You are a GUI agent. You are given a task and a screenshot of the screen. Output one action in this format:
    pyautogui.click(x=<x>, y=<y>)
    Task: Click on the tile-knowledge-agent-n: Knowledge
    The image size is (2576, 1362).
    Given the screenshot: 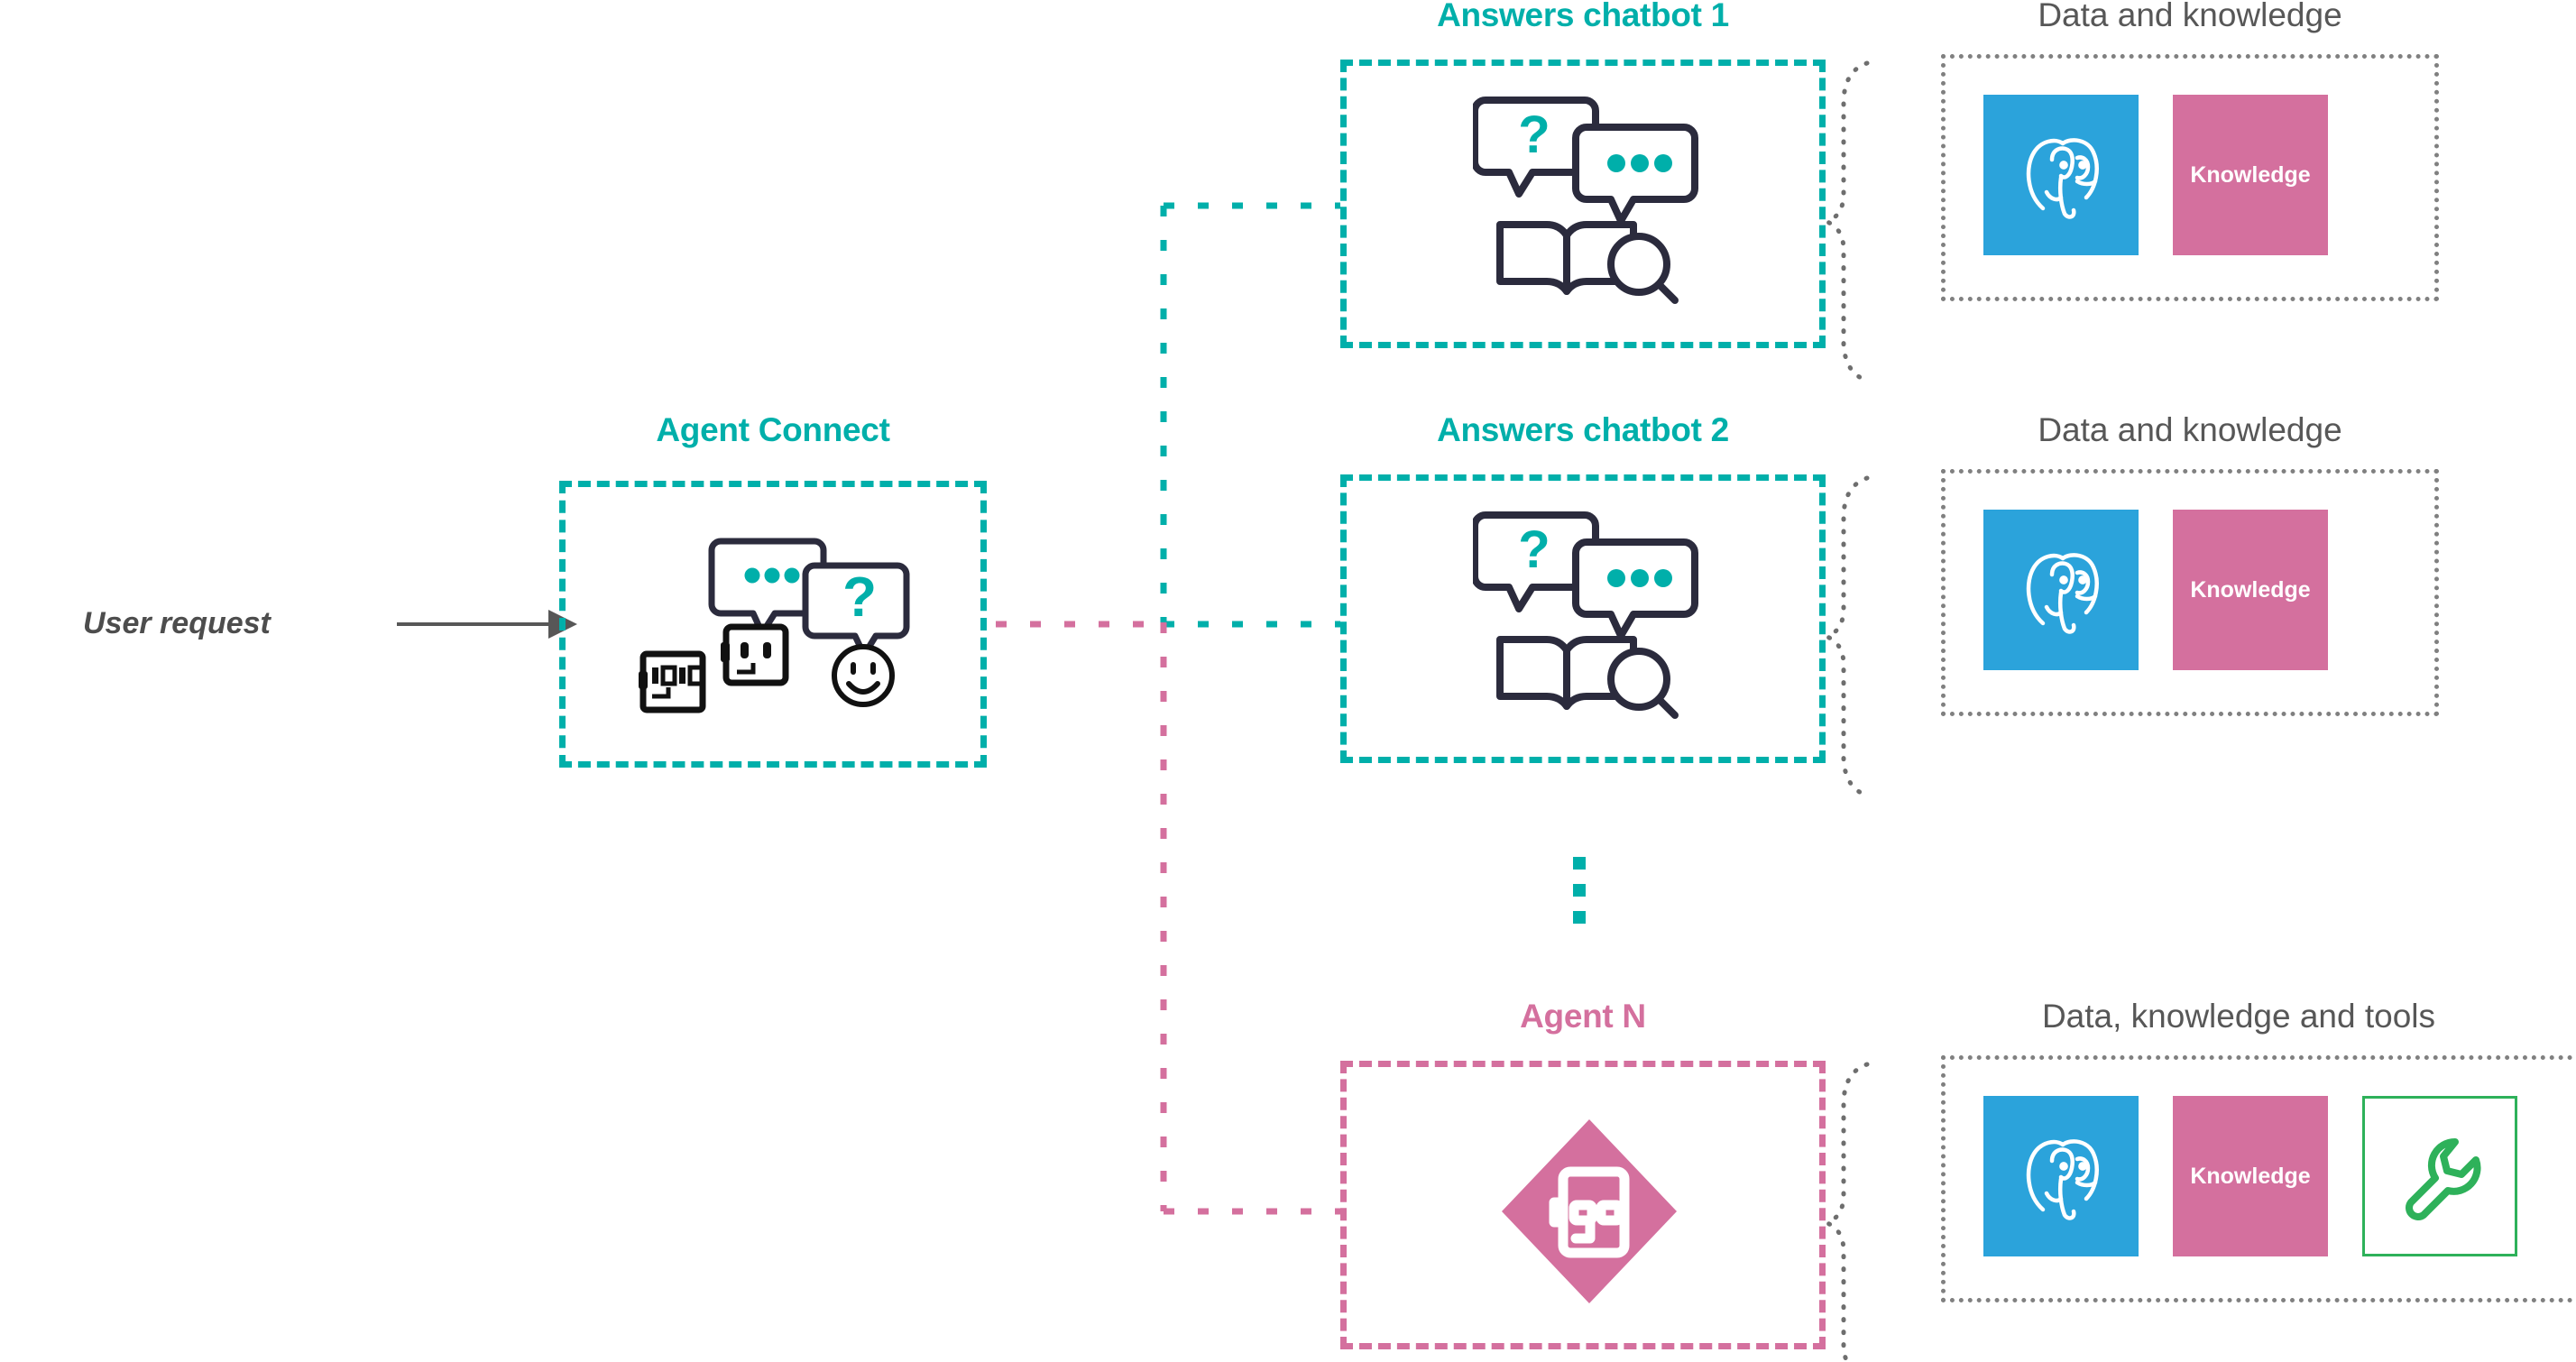 What is the action you would take?
    pyautogui.click(x=2250, y=1176)
    